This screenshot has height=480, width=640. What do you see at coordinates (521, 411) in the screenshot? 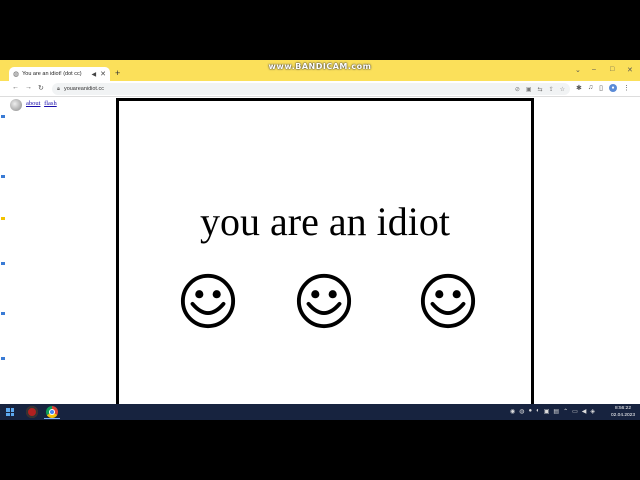
I see `tray-app-icon: ◍` at bounding box center [521, 411].